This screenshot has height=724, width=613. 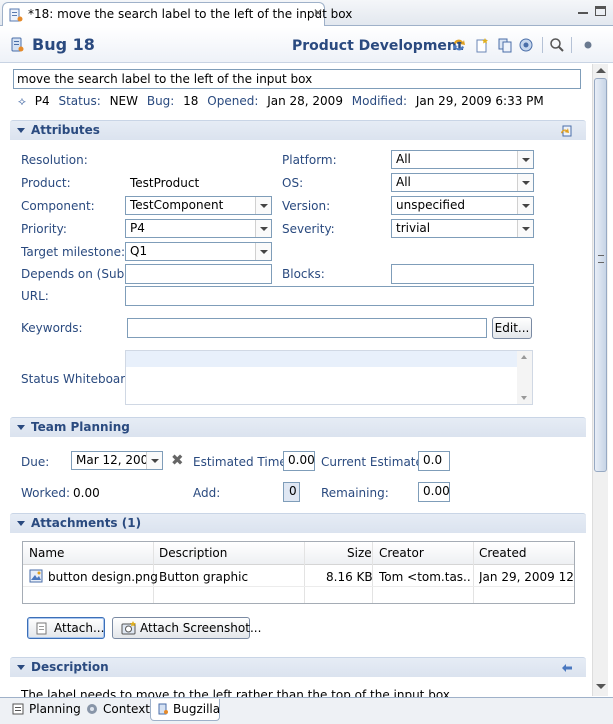 What do you see at coordinates (118, 710) in the screenshot?
I see `tab-context: Context` at bounding box center [118, 710].